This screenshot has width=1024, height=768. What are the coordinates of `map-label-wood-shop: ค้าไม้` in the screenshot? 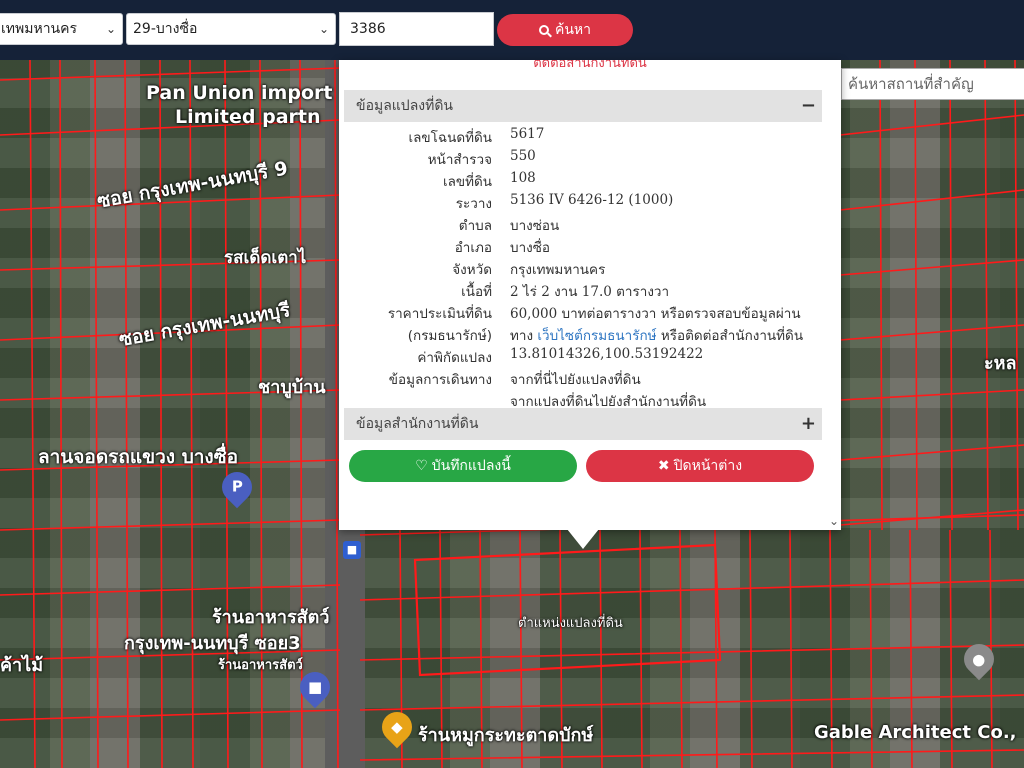 It's located at (22, 665).